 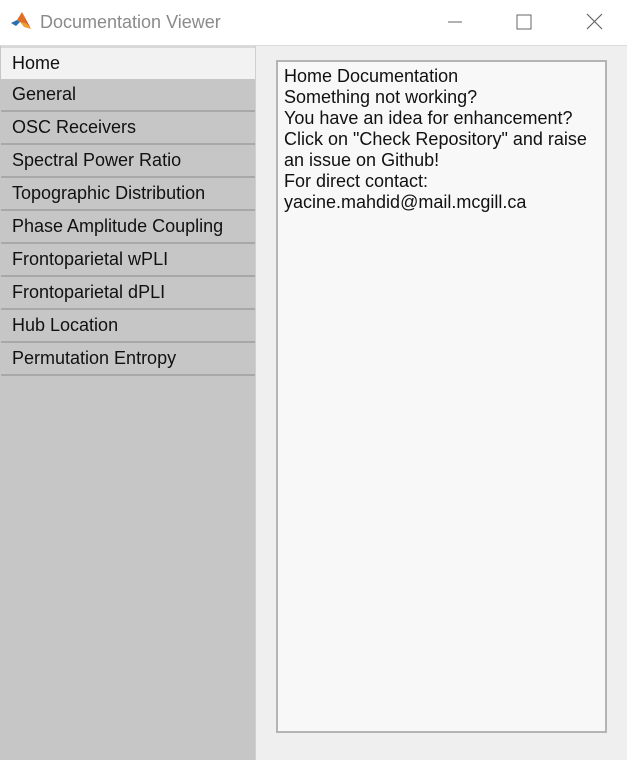 What do you see at coordinates (128, 194) in the screenshot?
I see `tab-topographic-distribution: Topographic Distribution` at bounding box center [128, 194].